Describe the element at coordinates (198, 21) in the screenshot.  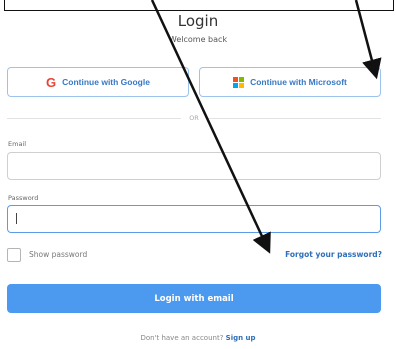
I see `page-title: Login` at that location.